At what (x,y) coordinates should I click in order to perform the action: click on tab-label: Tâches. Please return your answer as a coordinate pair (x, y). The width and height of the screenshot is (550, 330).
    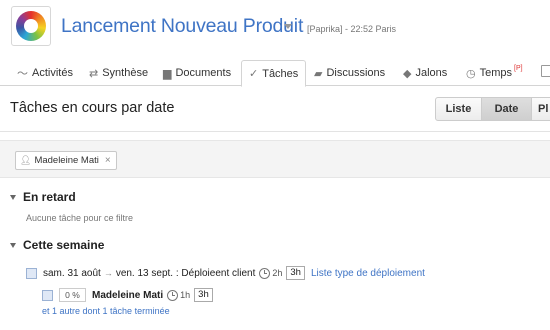
    Looking at the image, I should click on (280, 73).